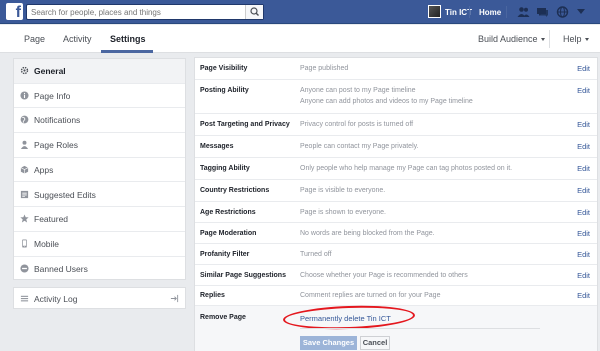  I want to click on sidebar-item-featured: Featured, so click(99, 219).